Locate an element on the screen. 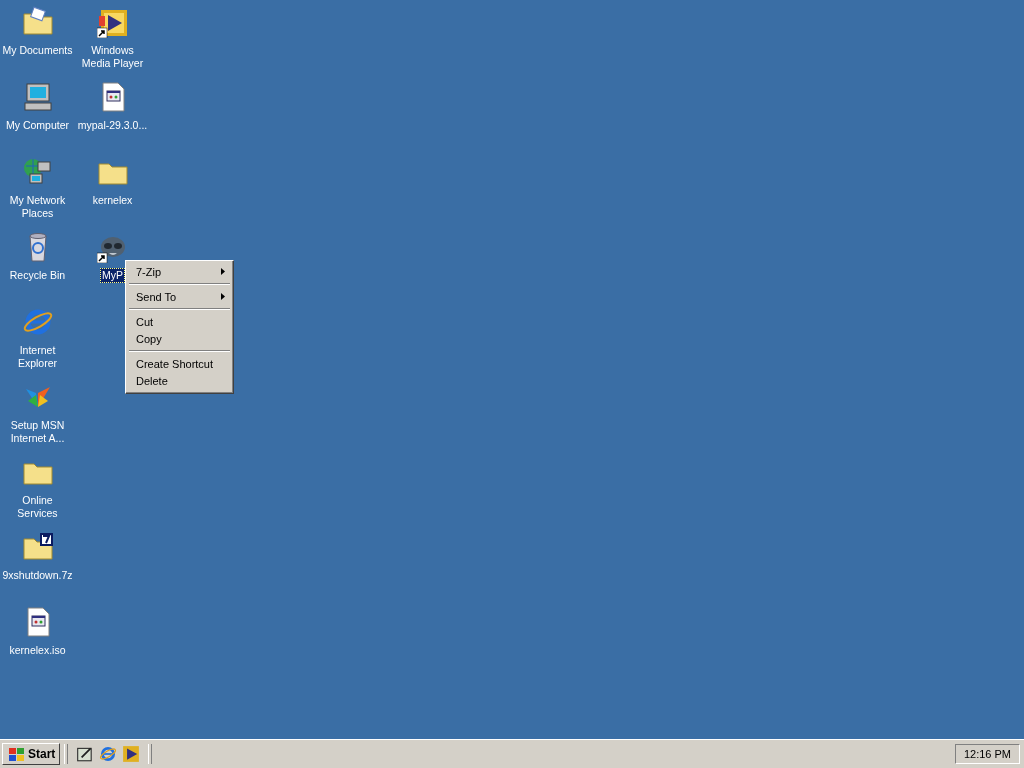  icon-label: Online Services is located at coordinates (37, 507).